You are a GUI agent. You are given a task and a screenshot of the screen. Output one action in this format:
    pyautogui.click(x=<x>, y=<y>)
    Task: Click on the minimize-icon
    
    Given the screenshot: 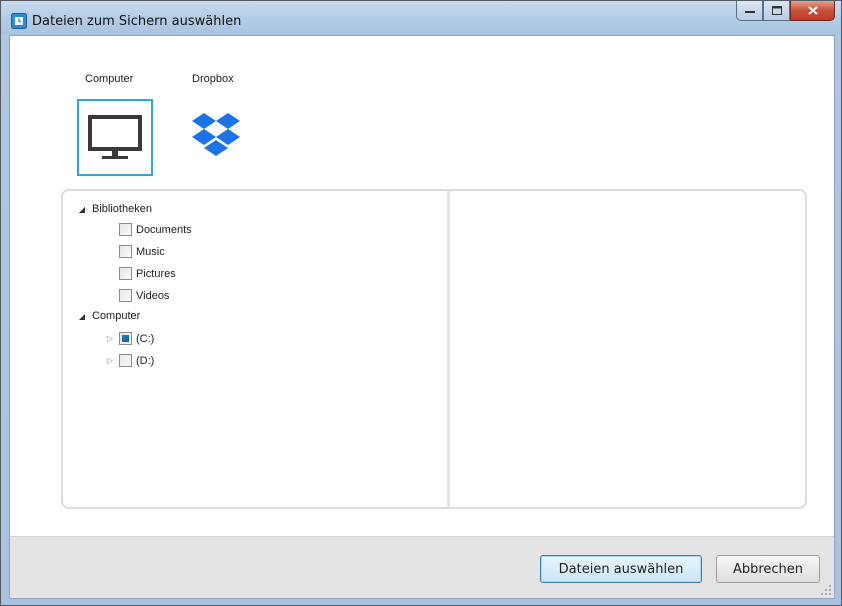 What is the action you would take?
    pyautogui.click(x=749, y=11)
    